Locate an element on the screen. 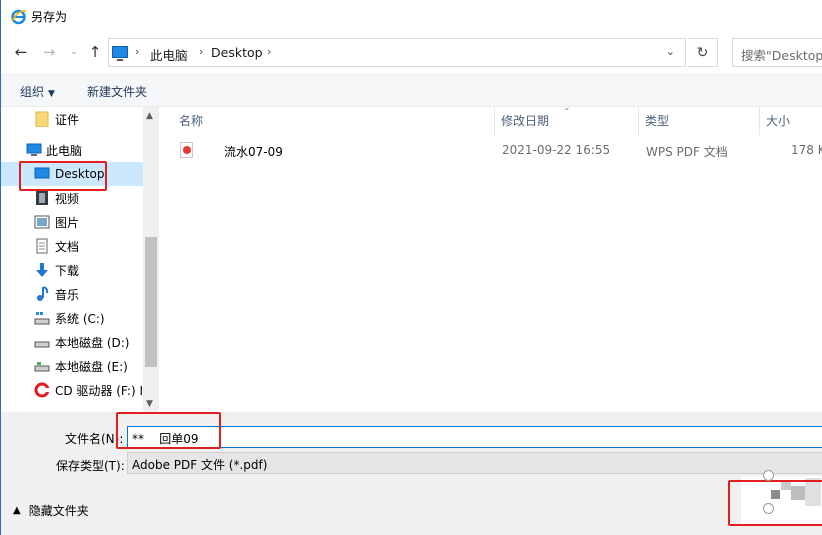  pdf-file-icon is located at coordinates (186, 150).